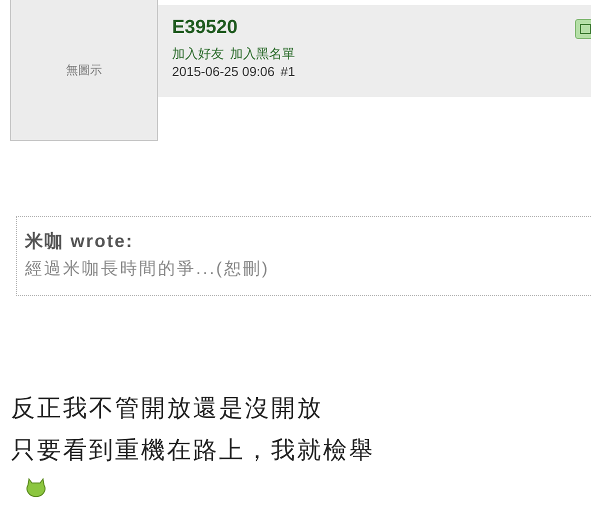 This screenshot has width=591, height=522. What do you see at coordinates (288, 71) in the screenshot?
I see `post-number: #1` at bounding box center [288, 71].